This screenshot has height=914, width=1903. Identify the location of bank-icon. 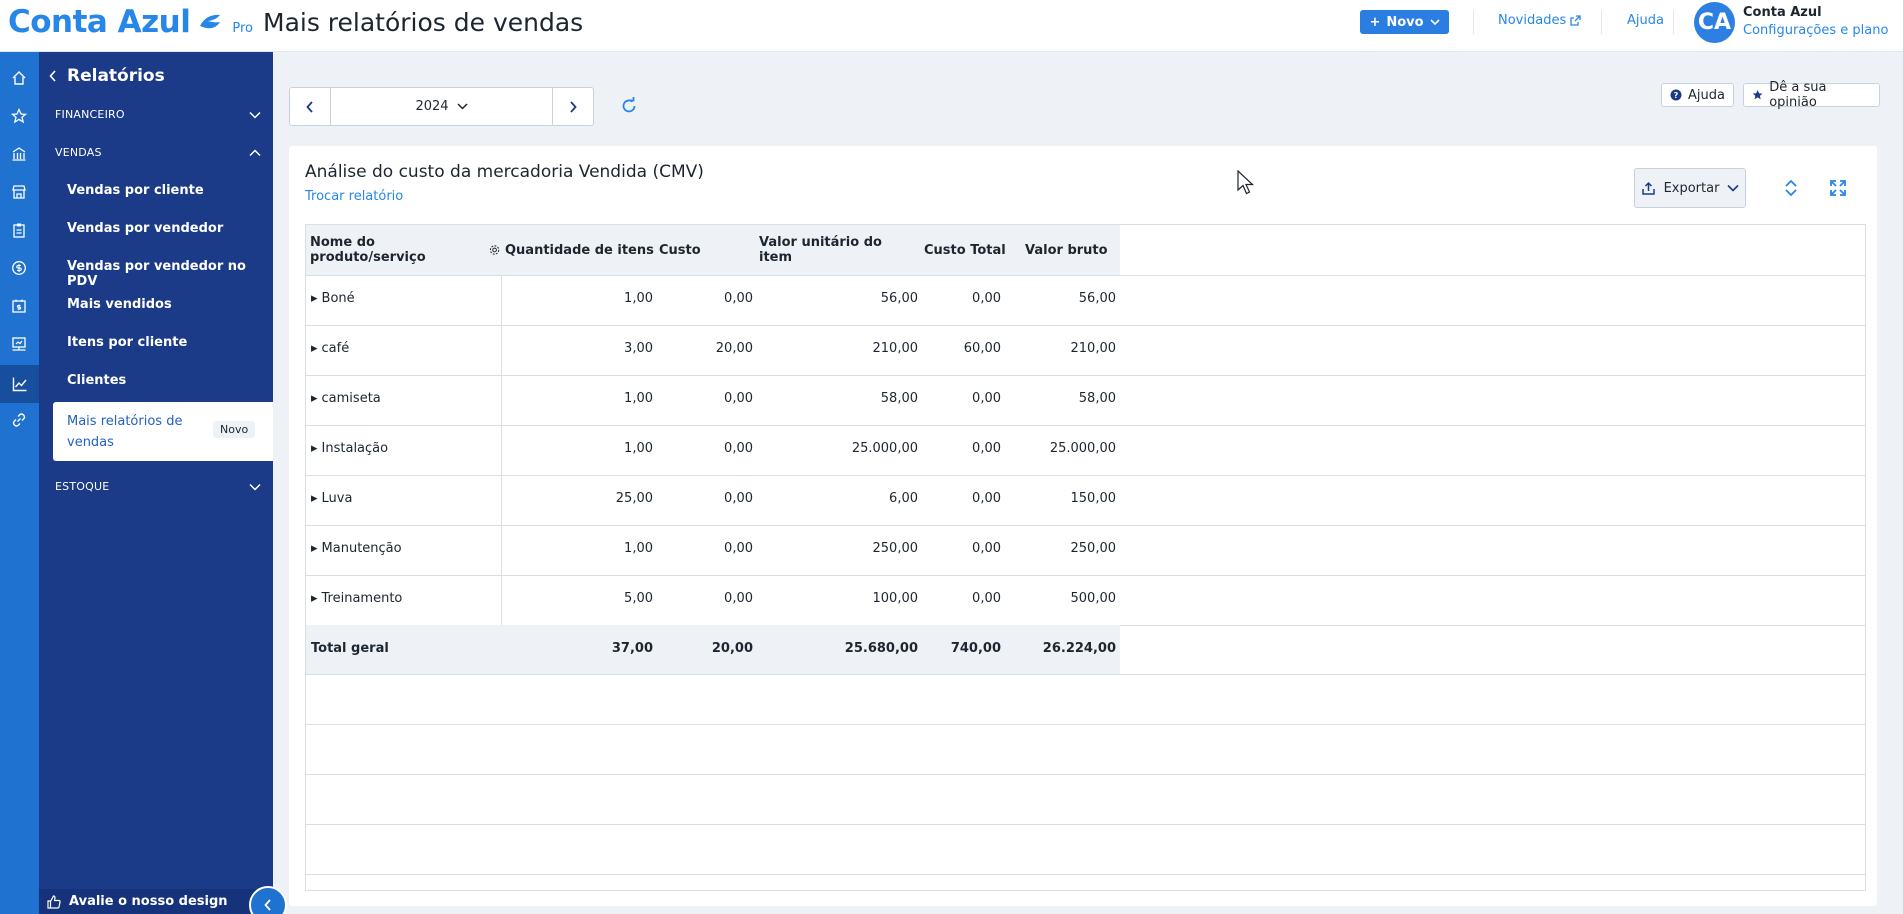
(19, 154).